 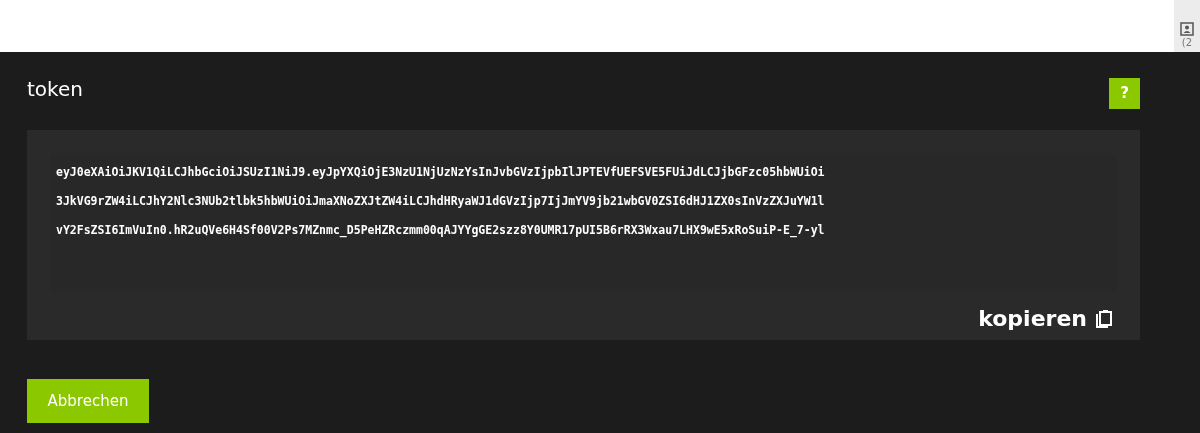 I want to click on token-text-line: eyJ0eXAiOiJKV1QiLCJhbGciOiJSUzI1NiJ9.eyJpYXQiOjE3NzU1NjUzNzYsInJvbGVzIjpbIlJPTEVfUEFSVE5FUiJdLCJjbGFzc05hbWUiOi, so click(x=440, y=172).